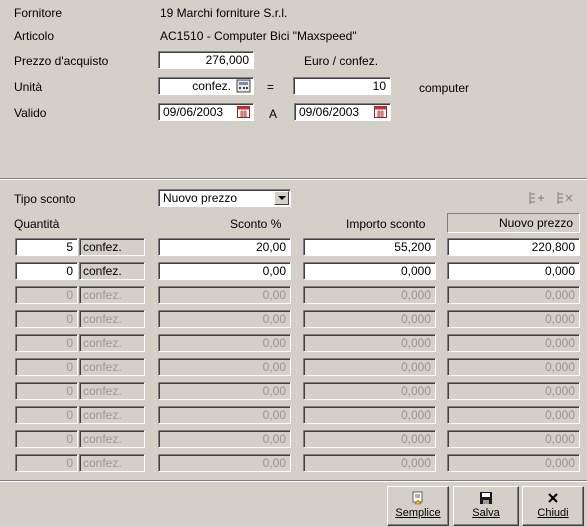 This screenshot has width=587, height=527. I want to click on tipo-sconto-select: Nuovo prezzo, so click(224, 198).